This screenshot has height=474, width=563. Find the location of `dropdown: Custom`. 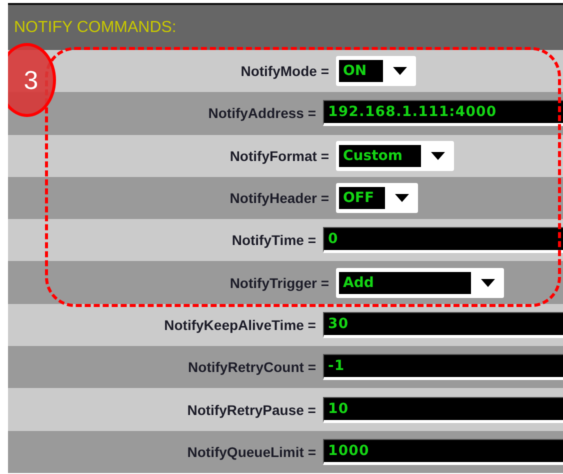

dropdown: Custom is located at coordinates (395, 155).